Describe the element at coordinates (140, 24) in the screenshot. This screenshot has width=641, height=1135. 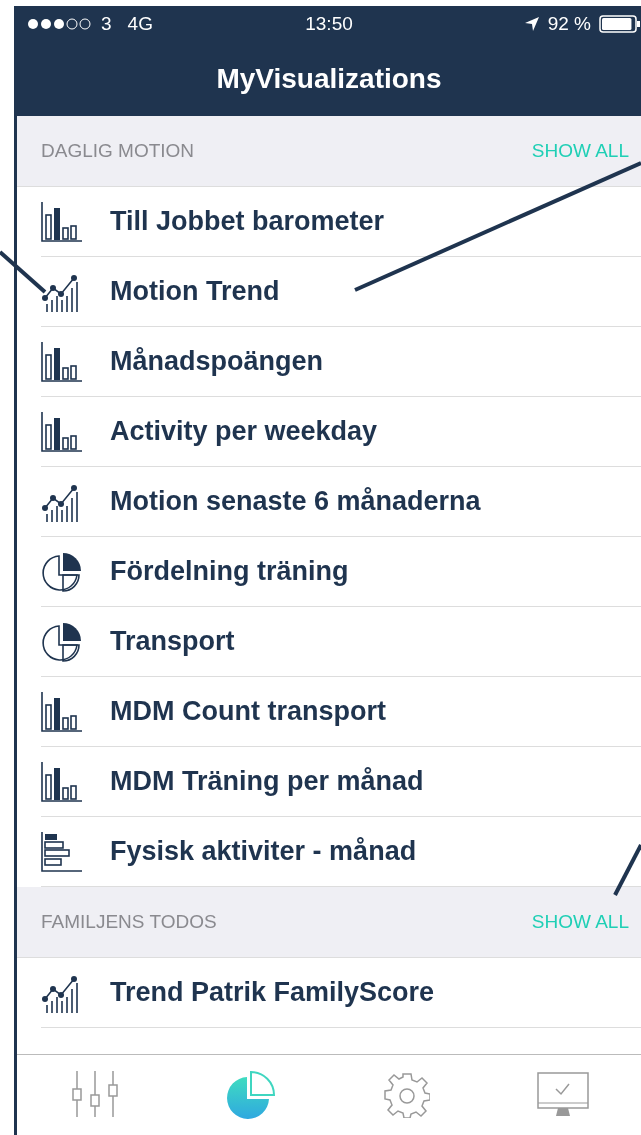
I see `network-type: 4G` at that location.